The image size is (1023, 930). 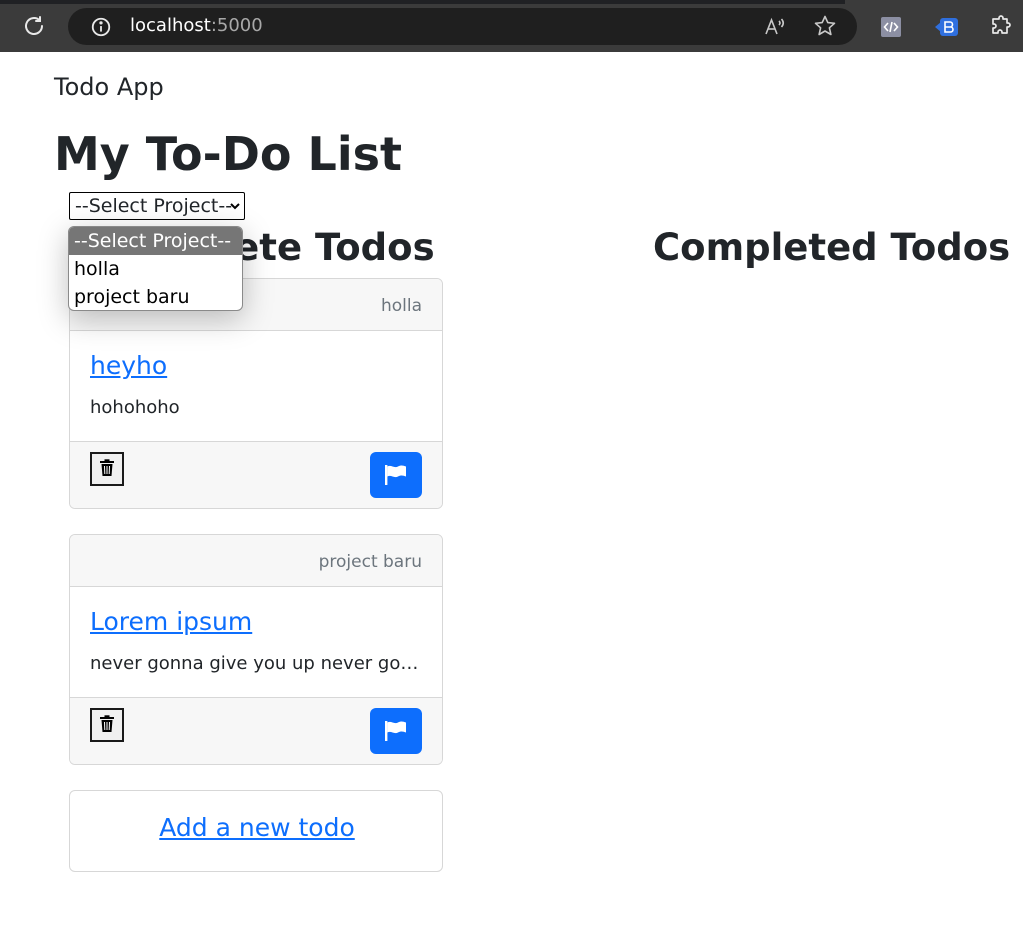 I want to click on todo-title-link: heyho, so click(x=128, y=365).